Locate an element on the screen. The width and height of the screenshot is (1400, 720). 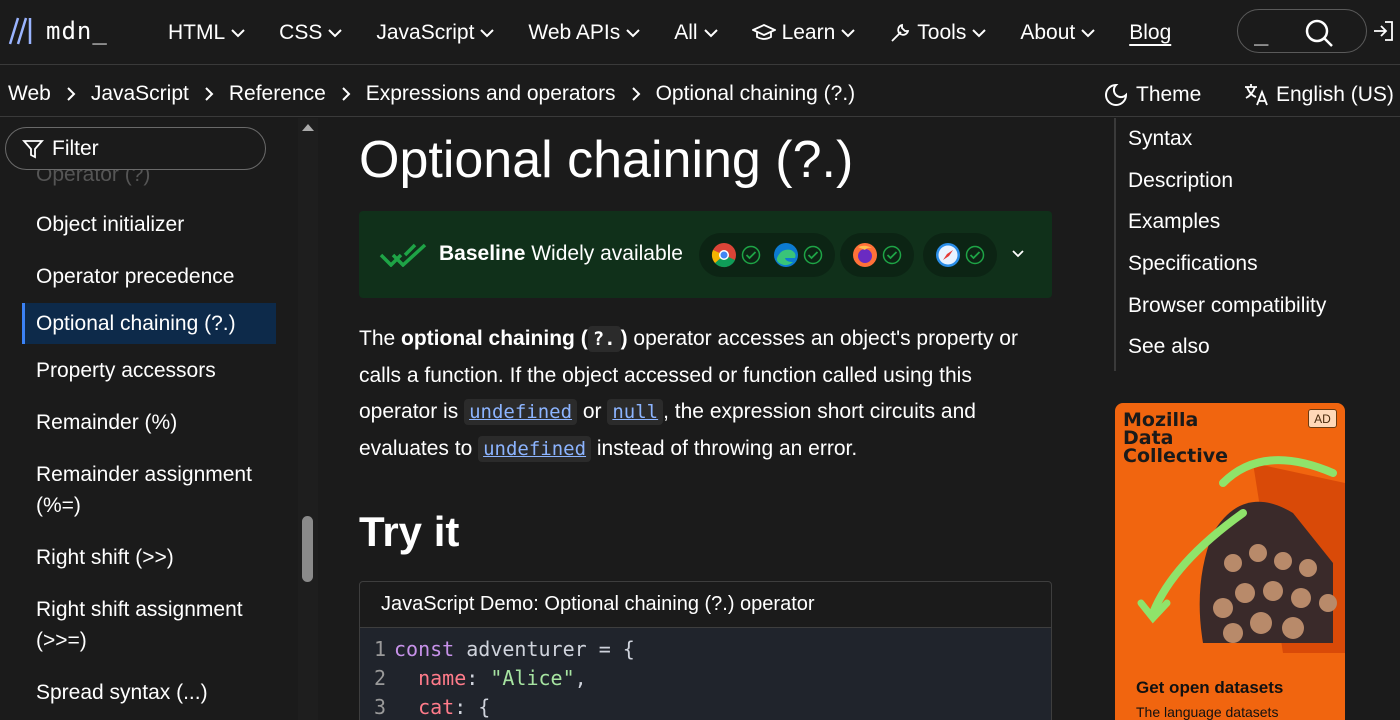
toc-item-description: Description is located at coordinates (1258, 181).